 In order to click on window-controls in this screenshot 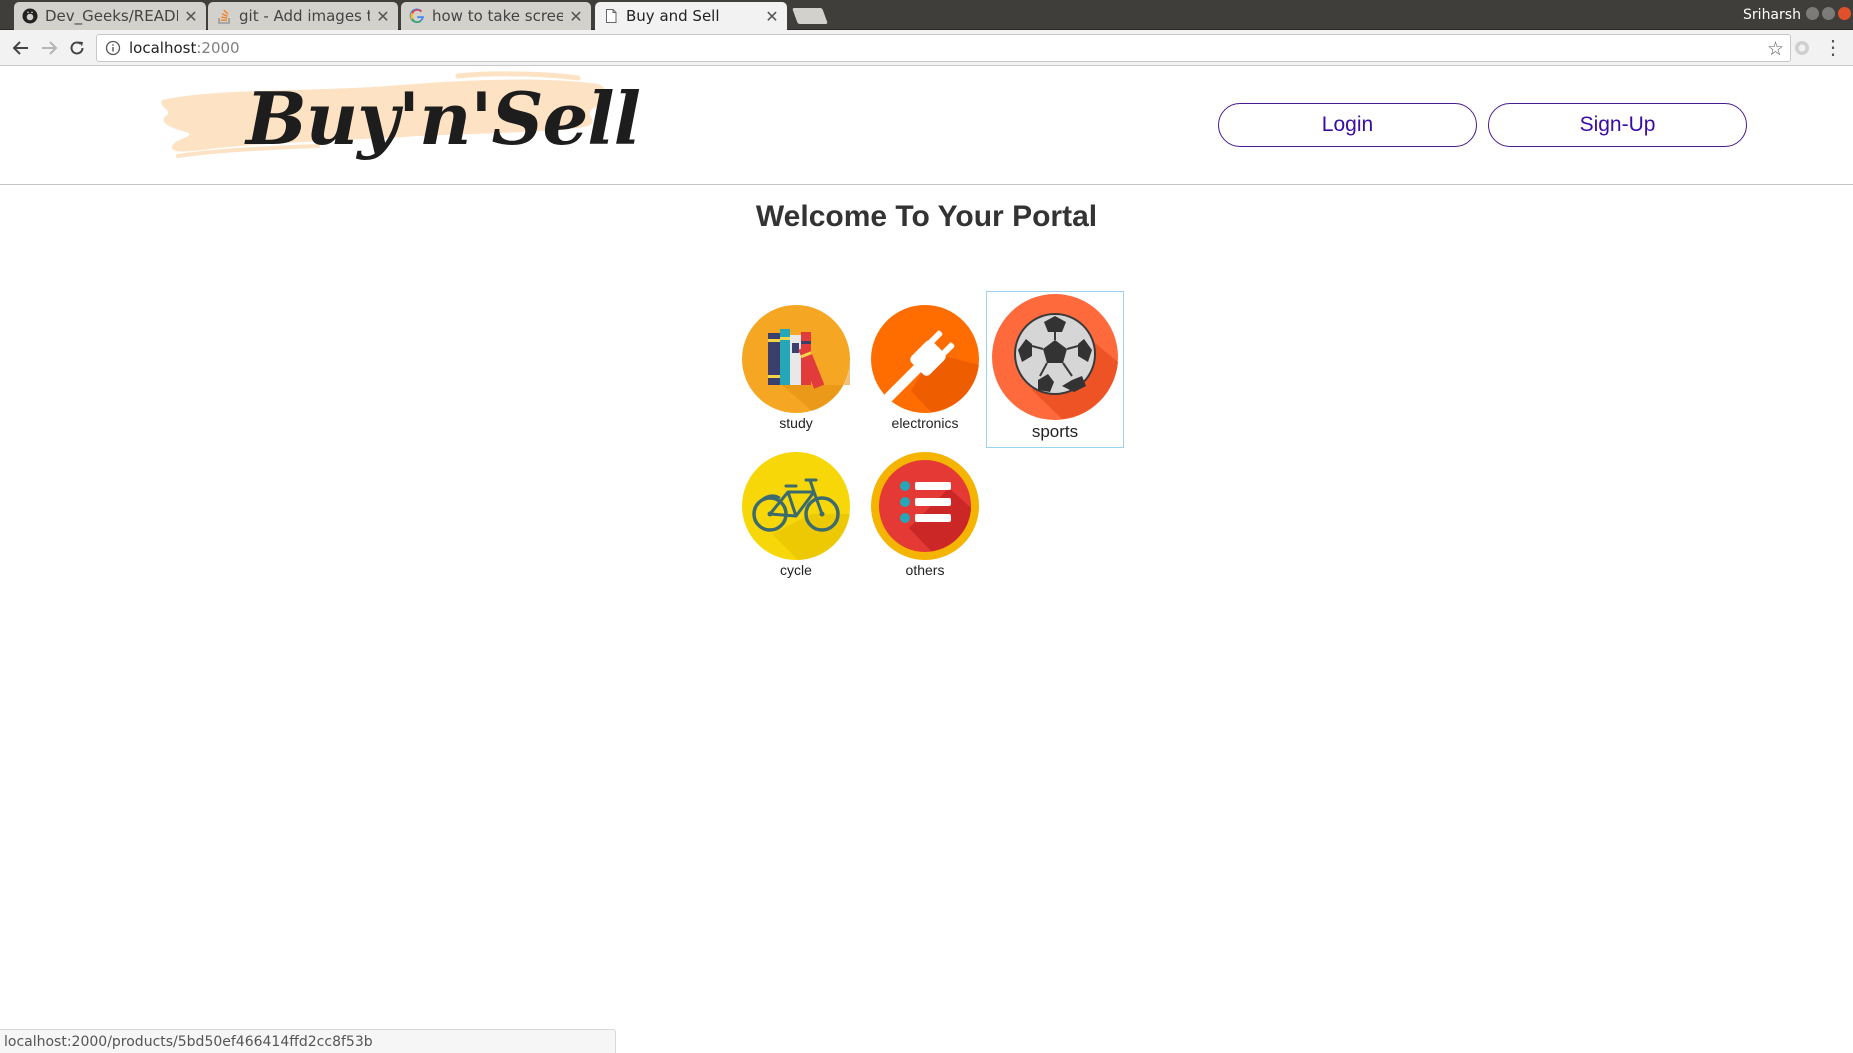, I will do `click(1828, 13)`.